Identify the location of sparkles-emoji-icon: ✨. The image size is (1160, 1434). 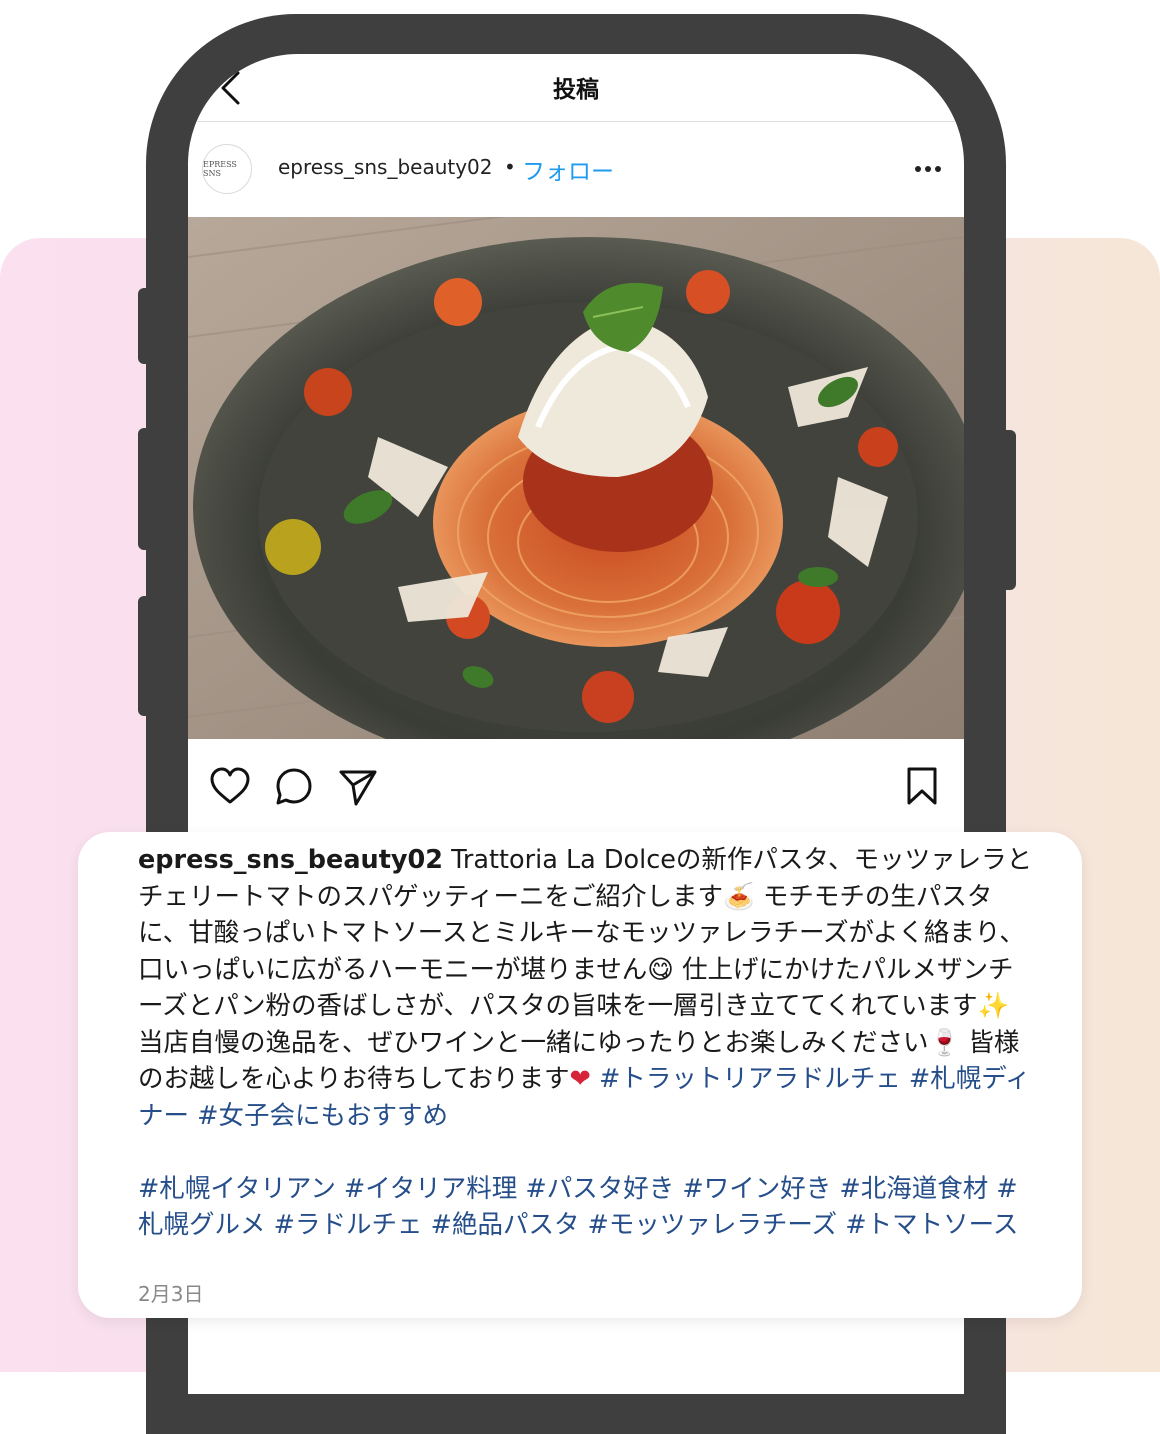
(993, 1006).